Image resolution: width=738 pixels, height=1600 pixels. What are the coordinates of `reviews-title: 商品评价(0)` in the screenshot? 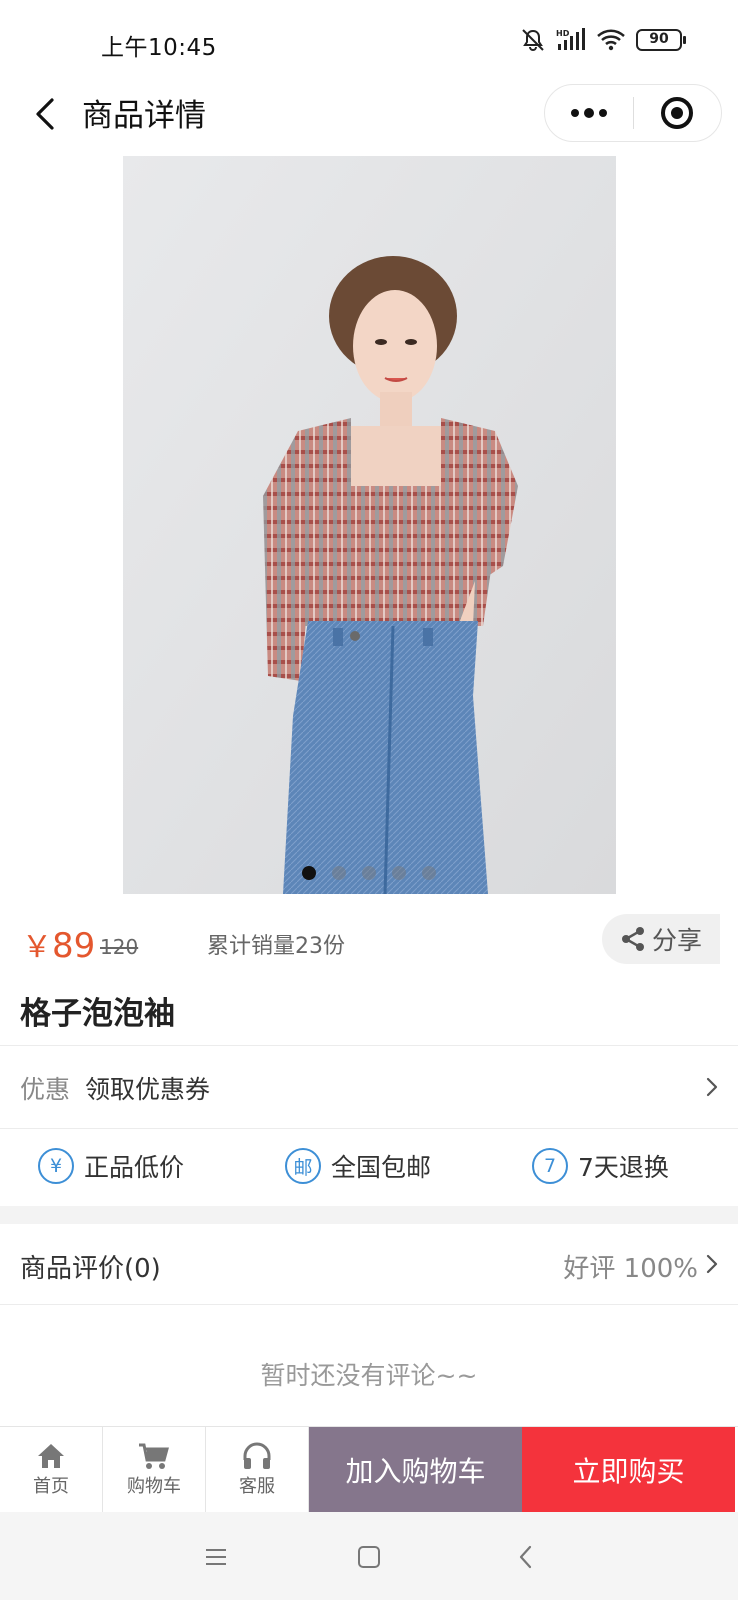 It's located at (90, 1269).